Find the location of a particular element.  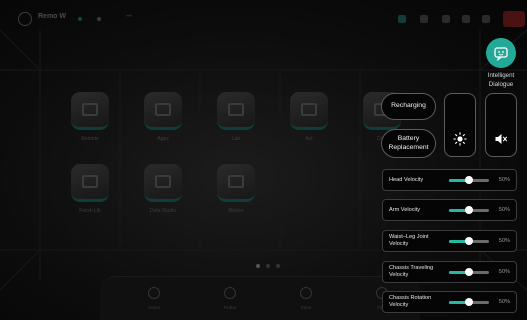

app-tile: Apps is located at coordinates (163, 123).